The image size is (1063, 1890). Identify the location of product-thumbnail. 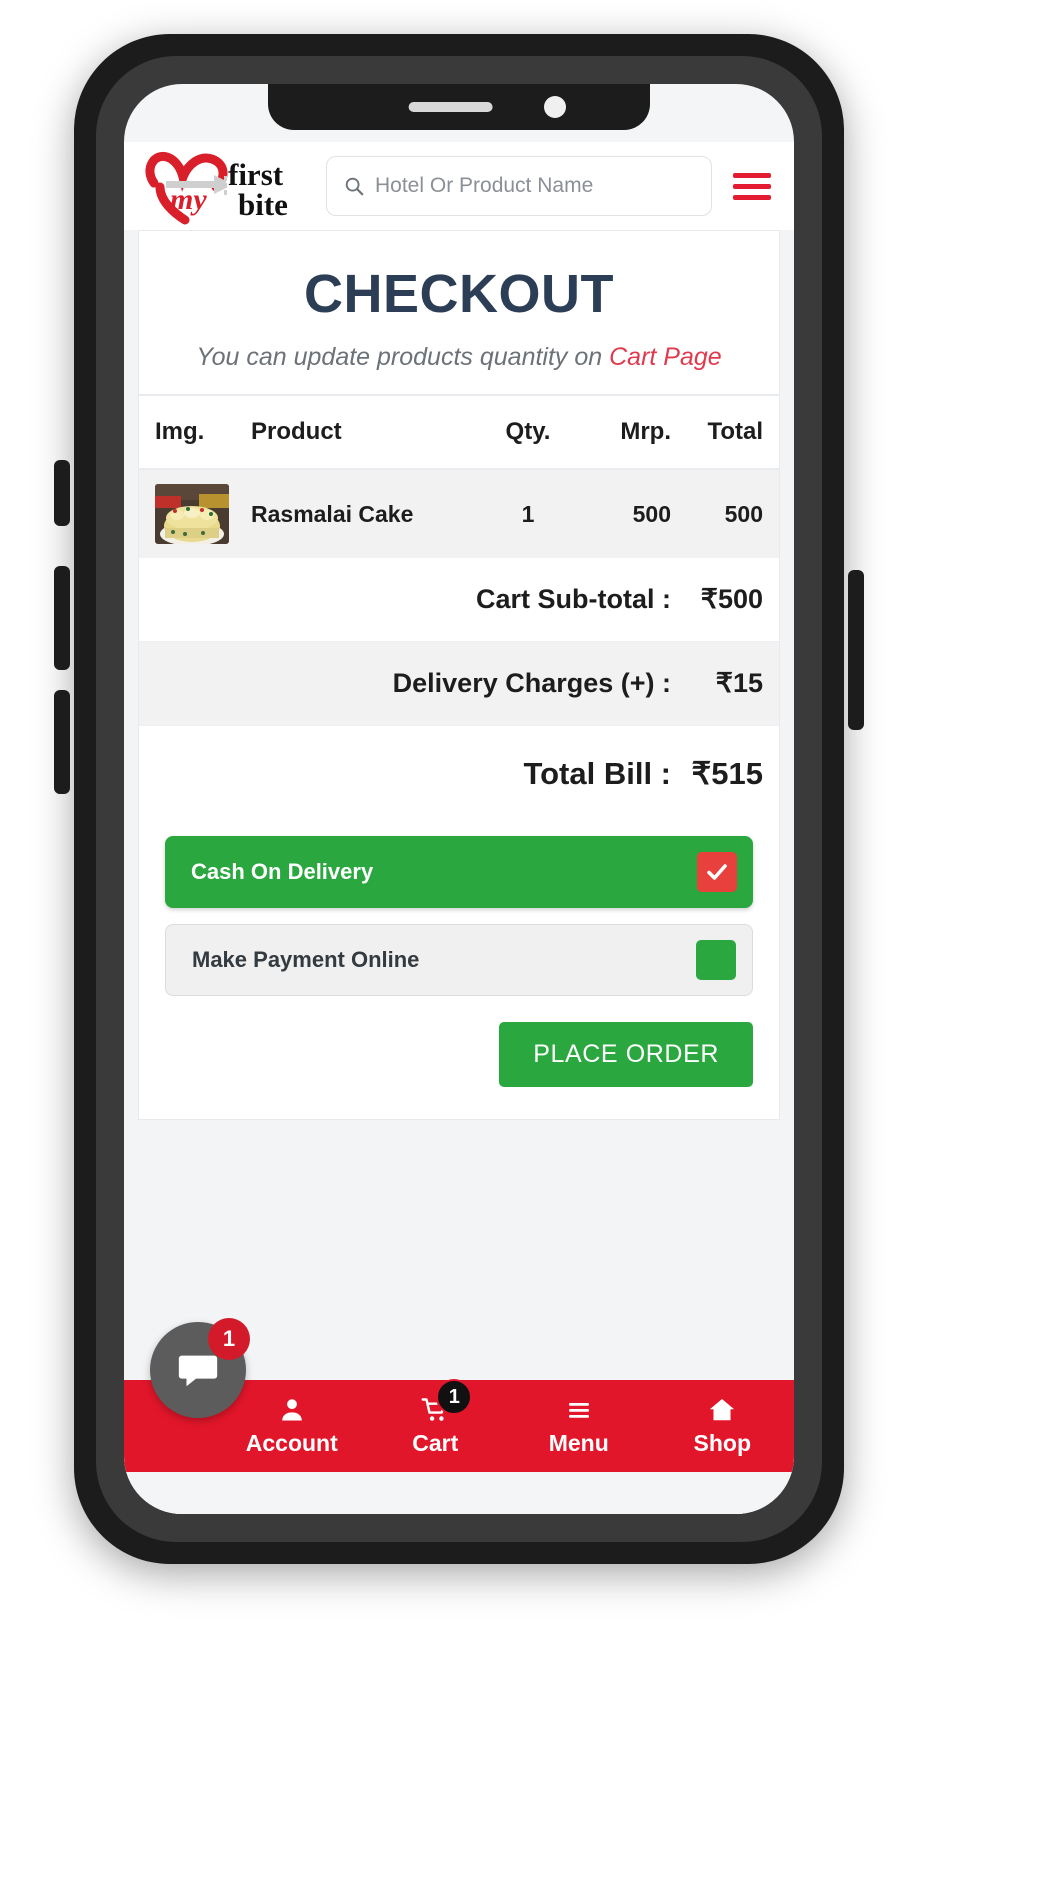
(192, 514).